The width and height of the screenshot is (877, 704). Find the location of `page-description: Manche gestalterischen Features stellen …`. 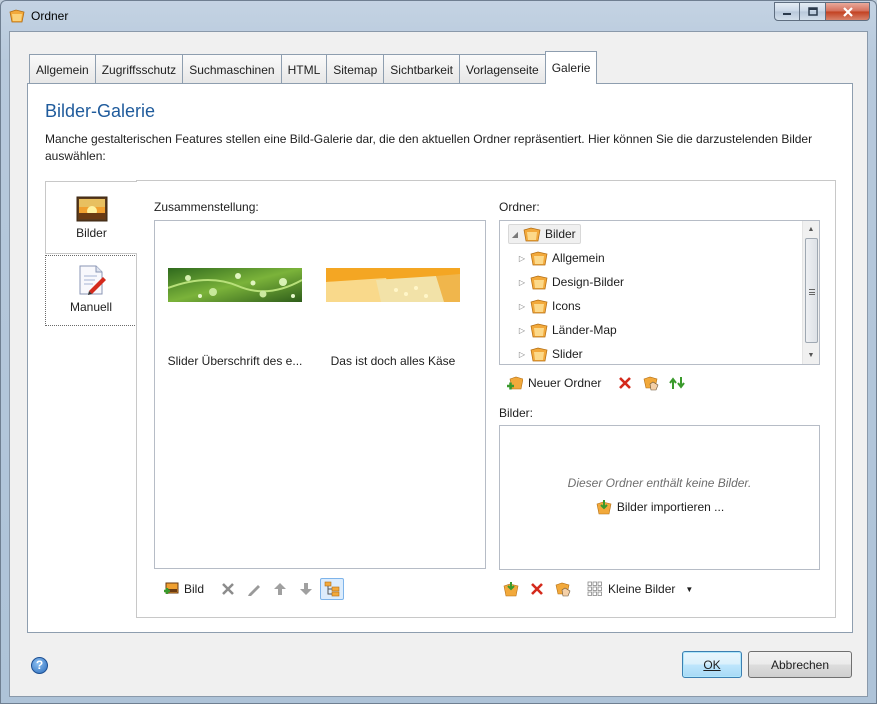

page-description: Manche gestalterischen Features stellen … is located at coordinates (429, 147).